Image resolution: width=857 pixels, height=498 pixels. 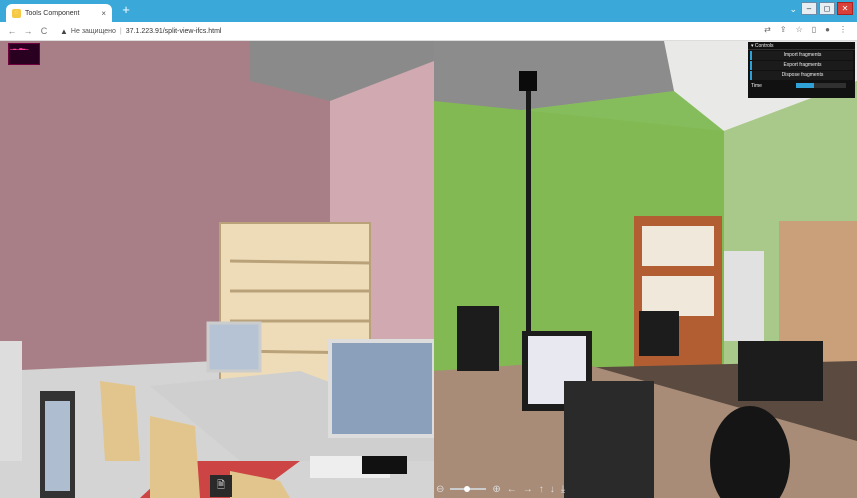 What do you see at coordinates (174, 31) in the screenshot?
I see `url-text: 37.1.223.91/split-view-ifcs.html` at bounding box center [174, 31].